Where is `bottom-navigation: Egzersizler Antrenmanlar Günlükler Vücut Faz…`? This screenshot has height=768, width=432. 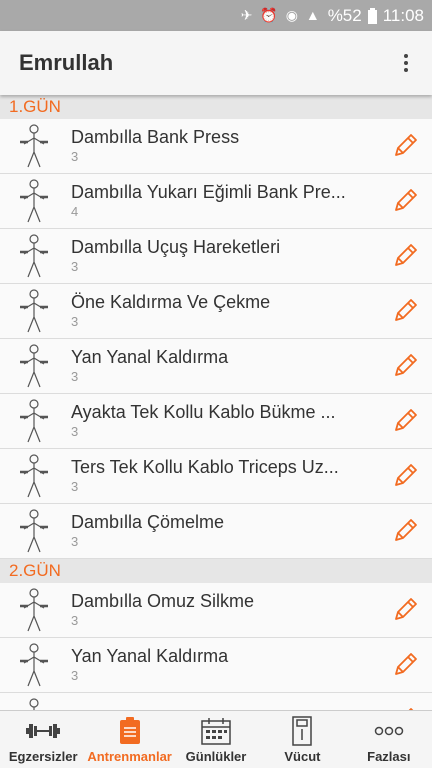
bottom-navigation: Egzersizler Antrenmanlar Günlükler Vücut Faz… is located at coordinates (216, 739).